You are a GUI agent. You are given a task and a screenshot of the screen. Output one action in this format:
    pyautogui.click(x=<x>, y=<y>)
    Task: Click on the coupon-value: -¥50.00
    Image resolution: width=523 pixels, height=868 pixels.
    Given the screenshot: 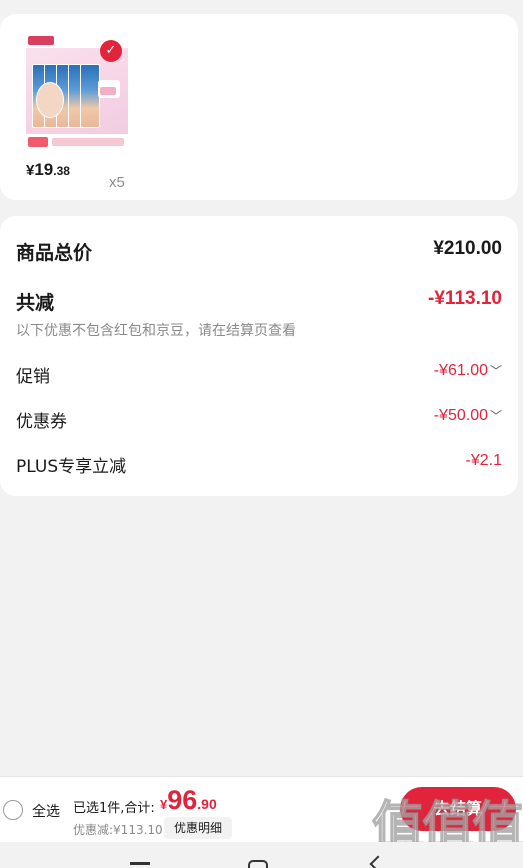 What is the action you would take?
    pyautogui.click(x=460, y=415)
    